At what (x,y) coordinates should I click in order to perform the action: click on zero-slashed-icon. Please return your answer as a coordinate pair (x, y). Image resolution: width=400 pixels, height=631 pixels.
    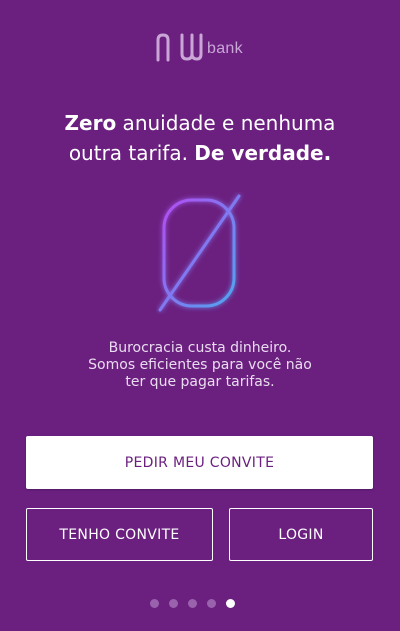
    Looking at the image, I should click on (201, 255).